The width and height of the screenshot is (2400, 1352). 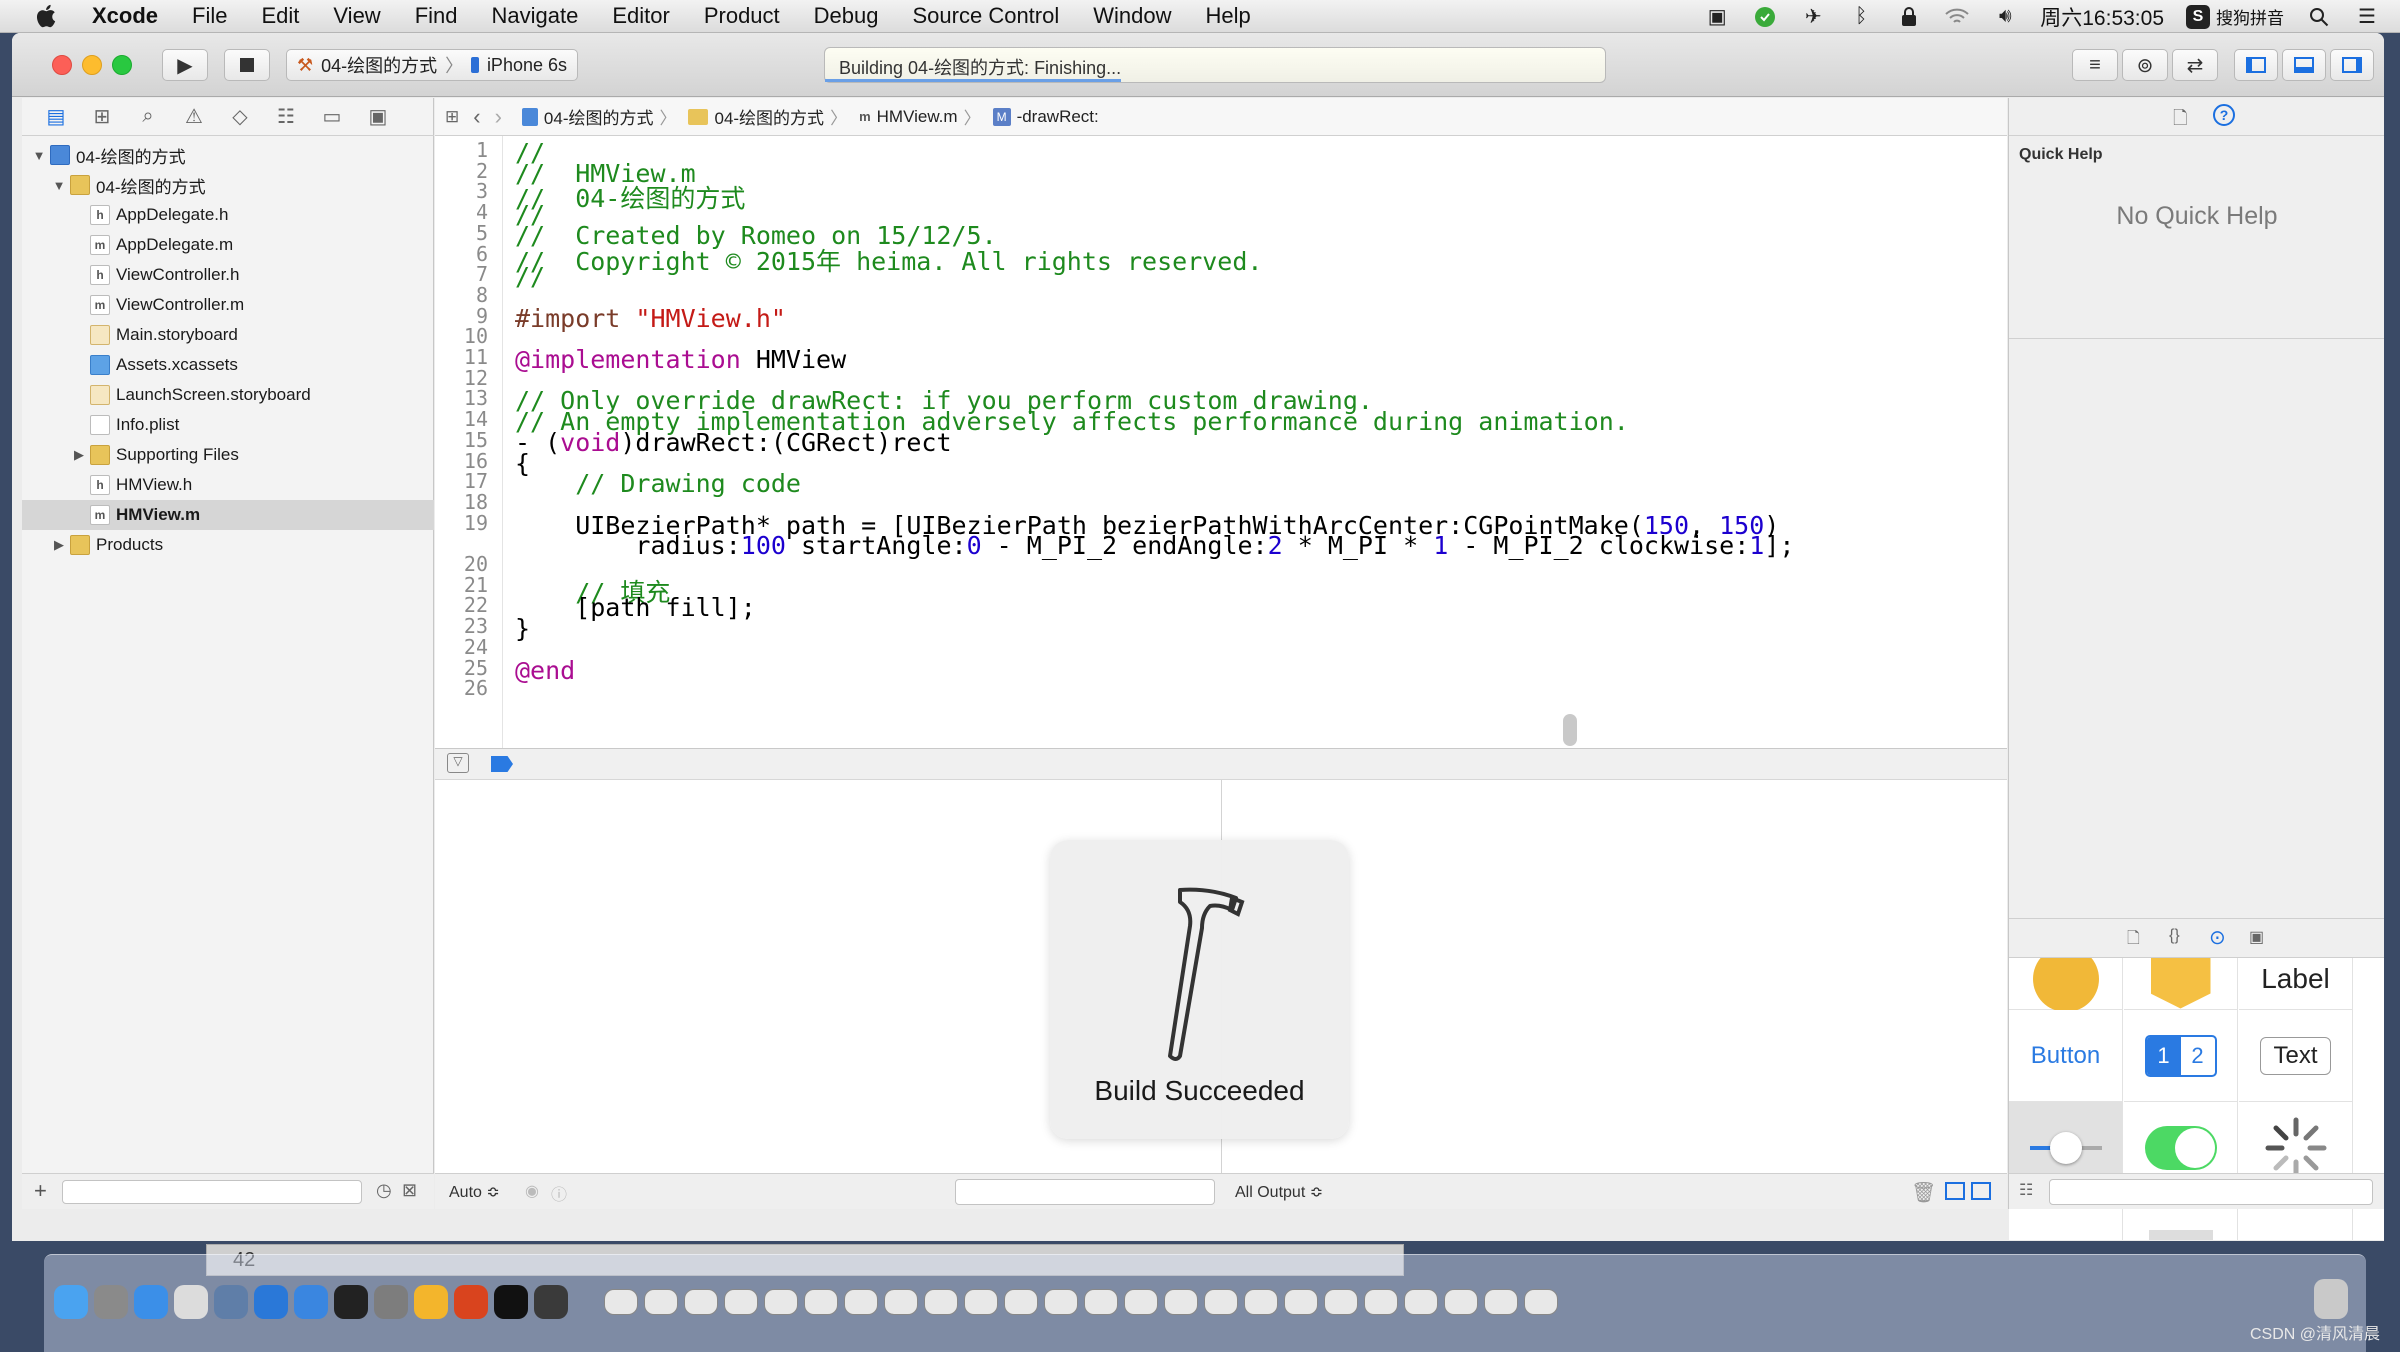 What do you see at coordinates (530, 276) in the screenshot?
I see `code-line: //` at bounding box center [530, 276].